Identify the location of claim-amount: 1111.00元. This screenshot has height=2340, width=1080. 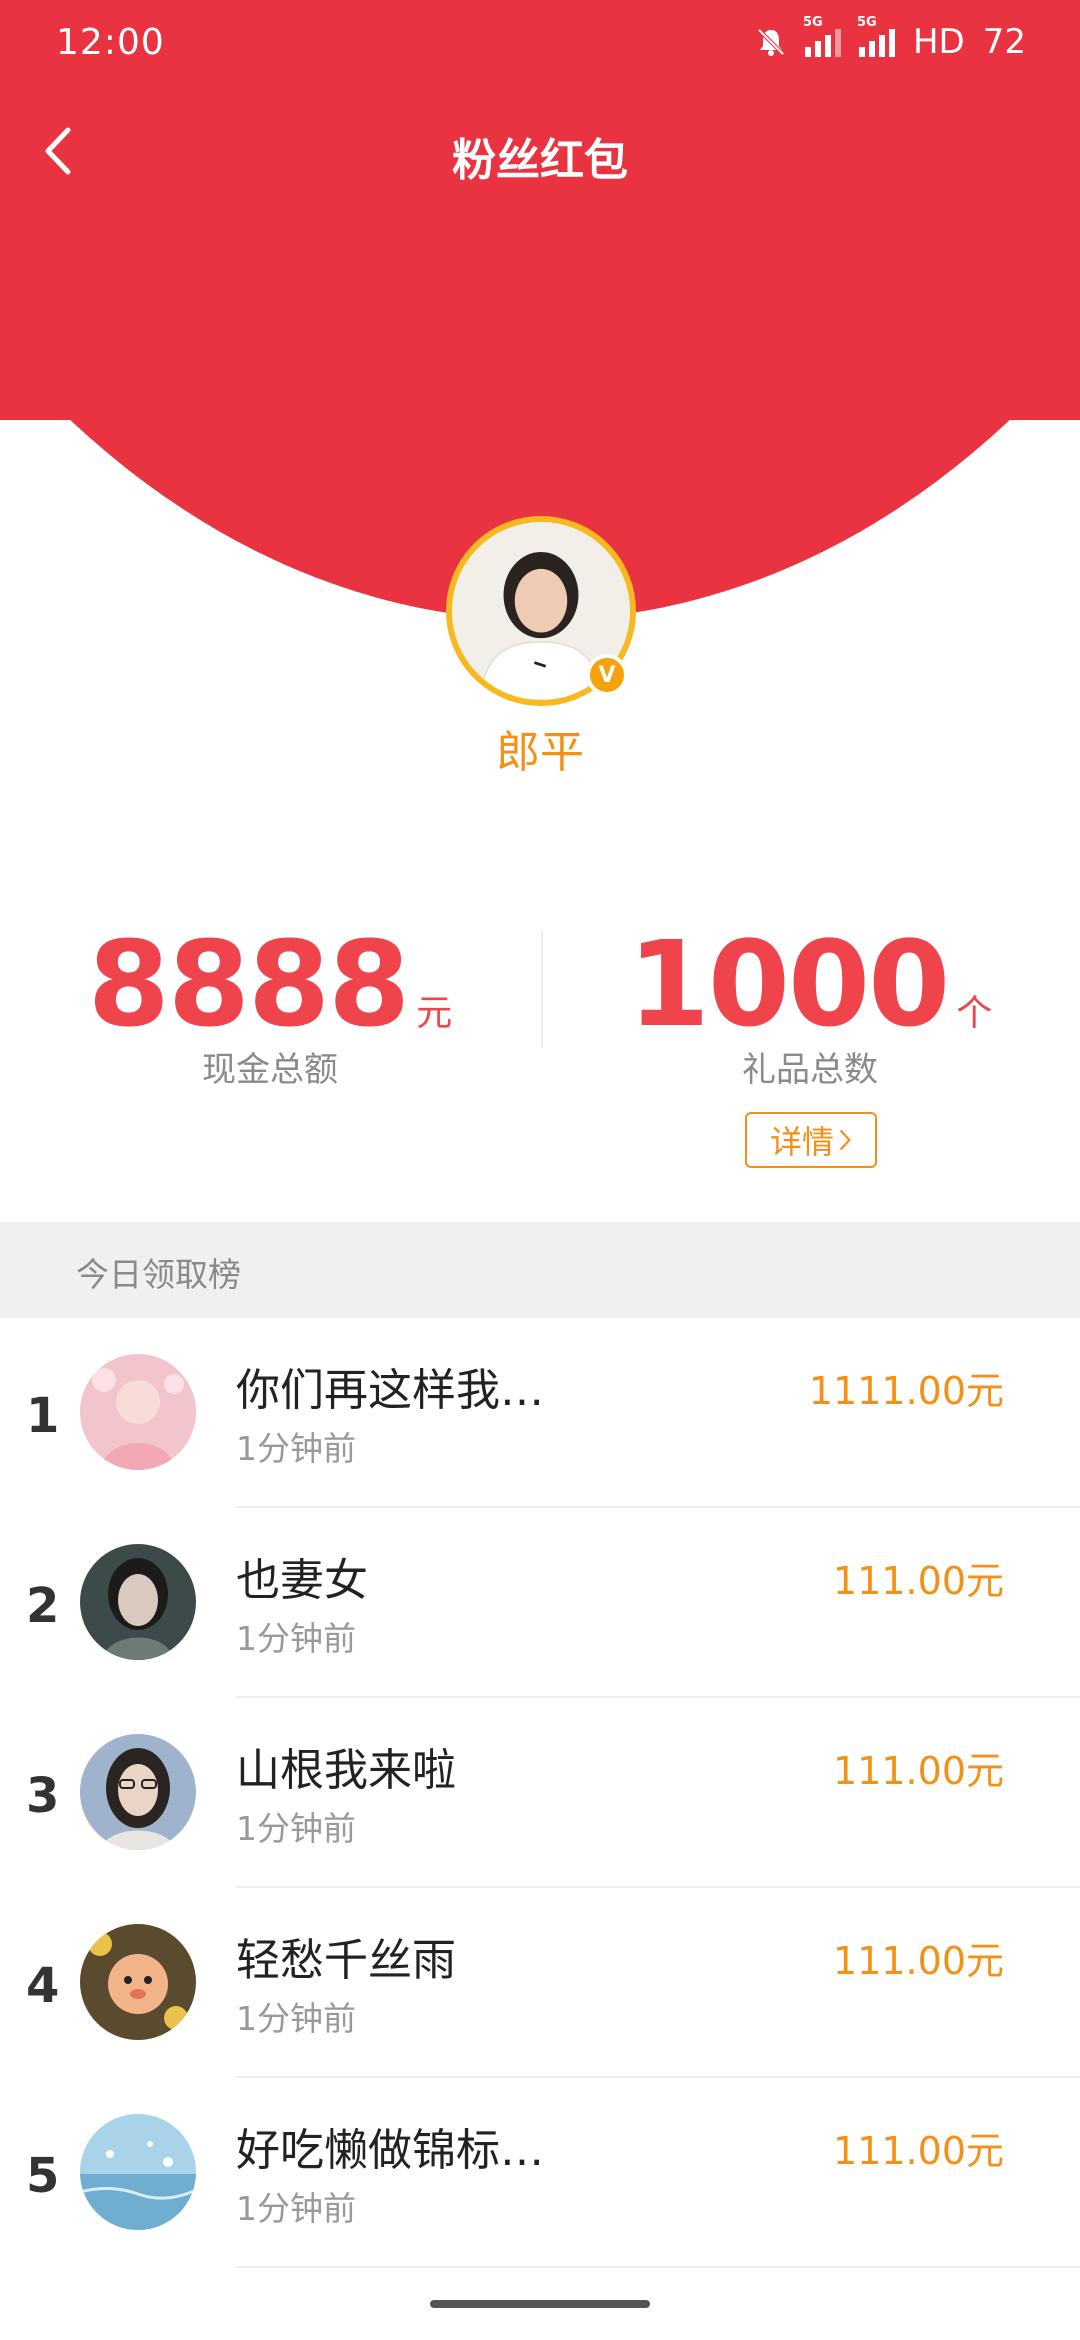
(906, 1391).